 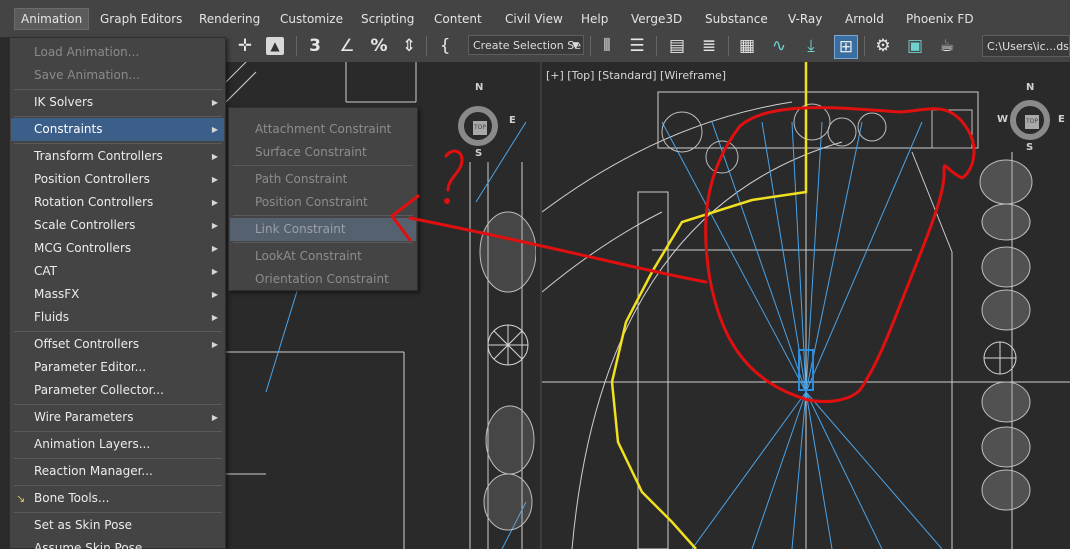 I want to click on menu-item-label: MassFX, so click(x=57, y=294).